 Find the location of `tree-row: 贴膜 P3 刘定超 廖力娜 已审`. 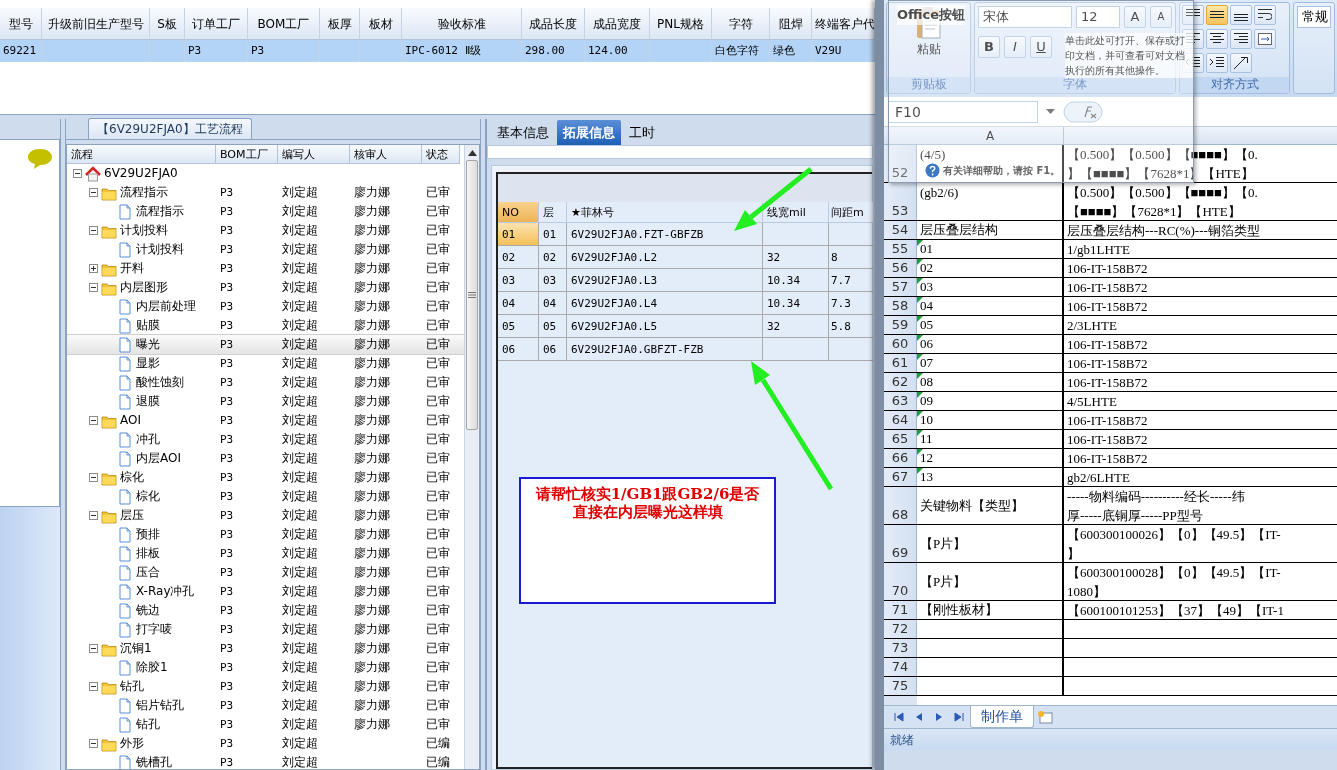

tree-row: 贴膜 P3 刘定超 廖力娜 已审 is located at coordinates (265, 325).